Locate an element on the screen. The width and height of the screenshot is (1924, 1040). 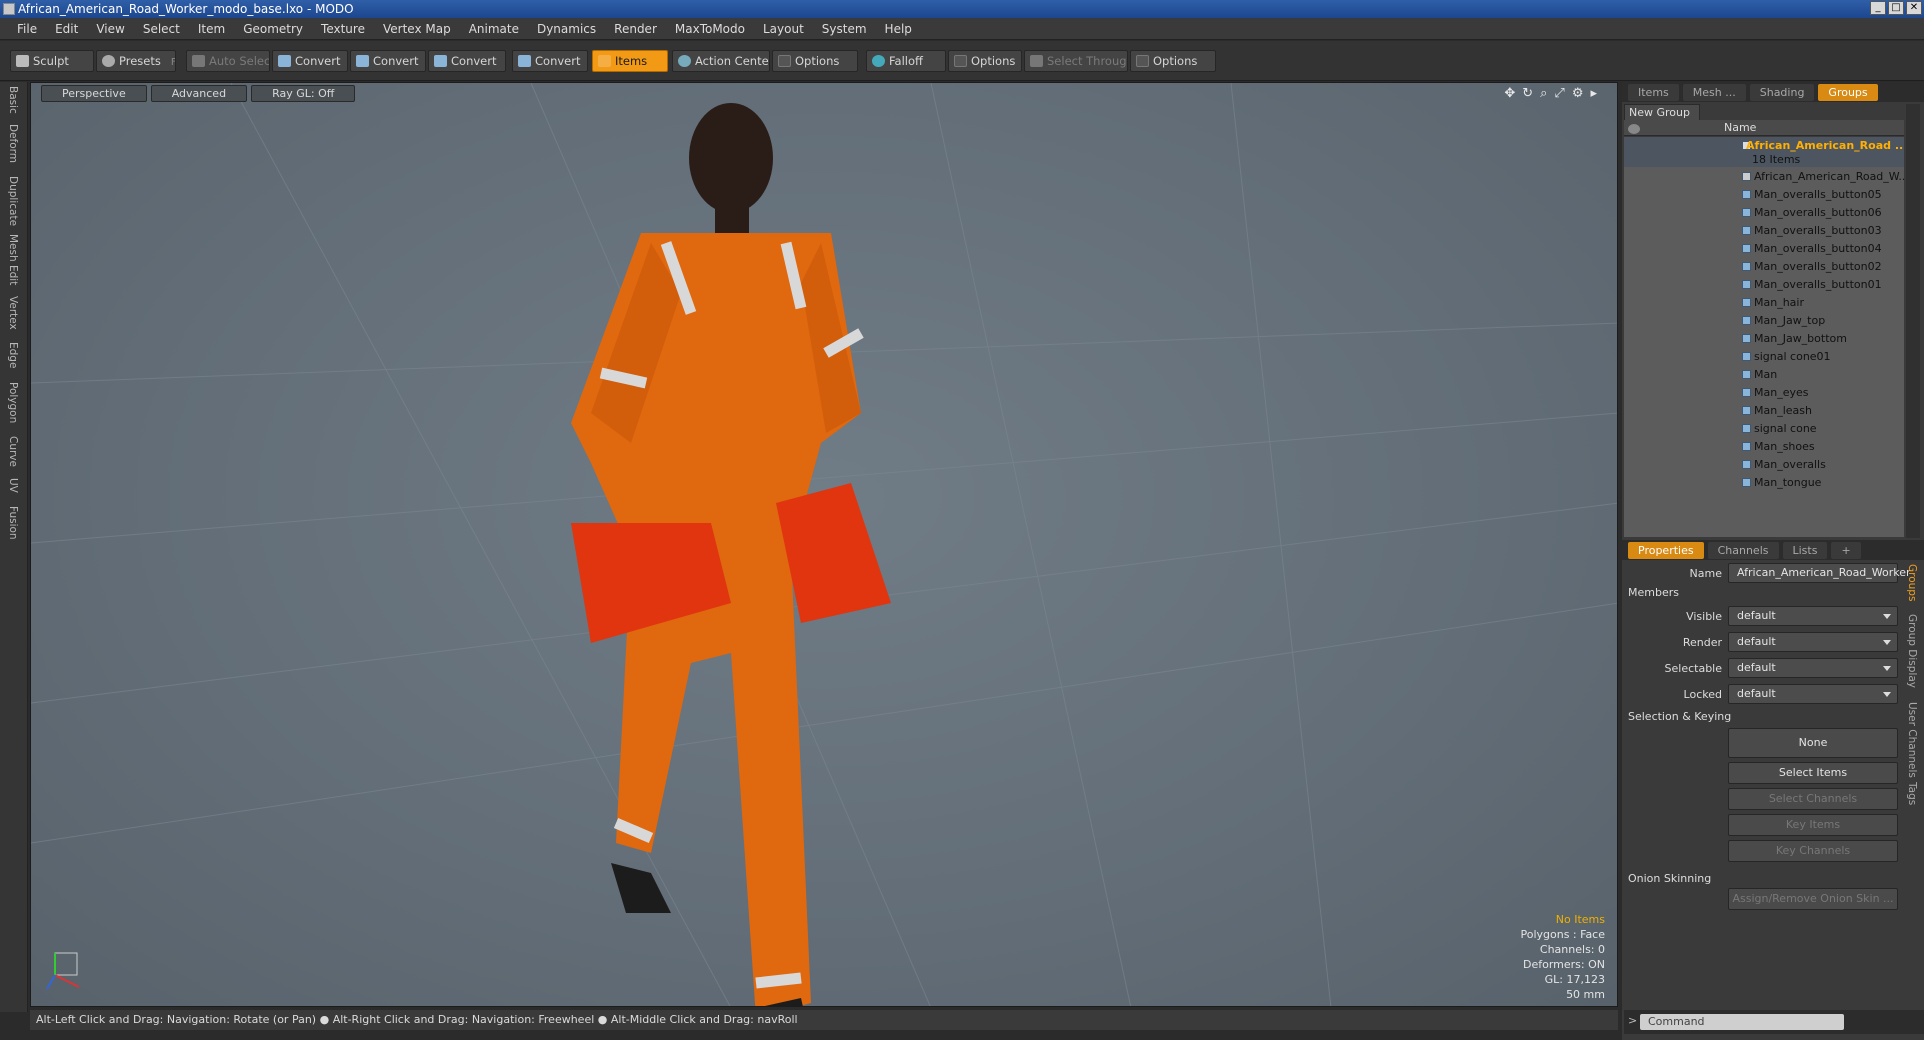
items-mode-button: Items is located at coordinates (630, 61).